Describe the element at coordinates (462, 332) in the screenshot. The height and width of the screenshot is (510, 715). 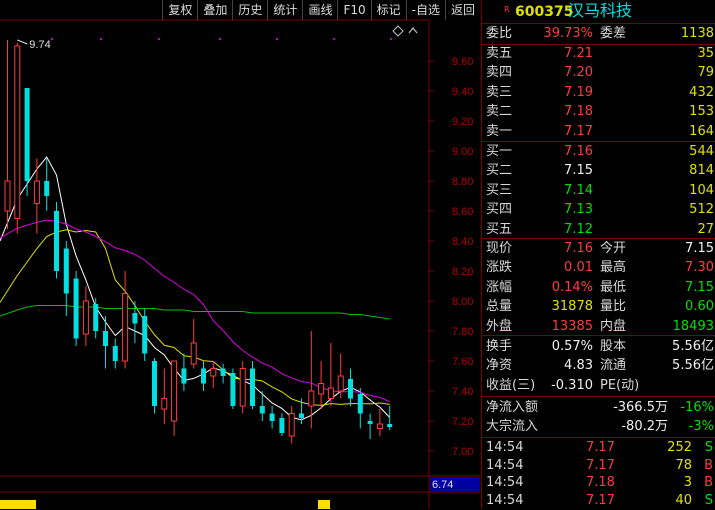
I see `price-tick-label: 7.80` at that location.